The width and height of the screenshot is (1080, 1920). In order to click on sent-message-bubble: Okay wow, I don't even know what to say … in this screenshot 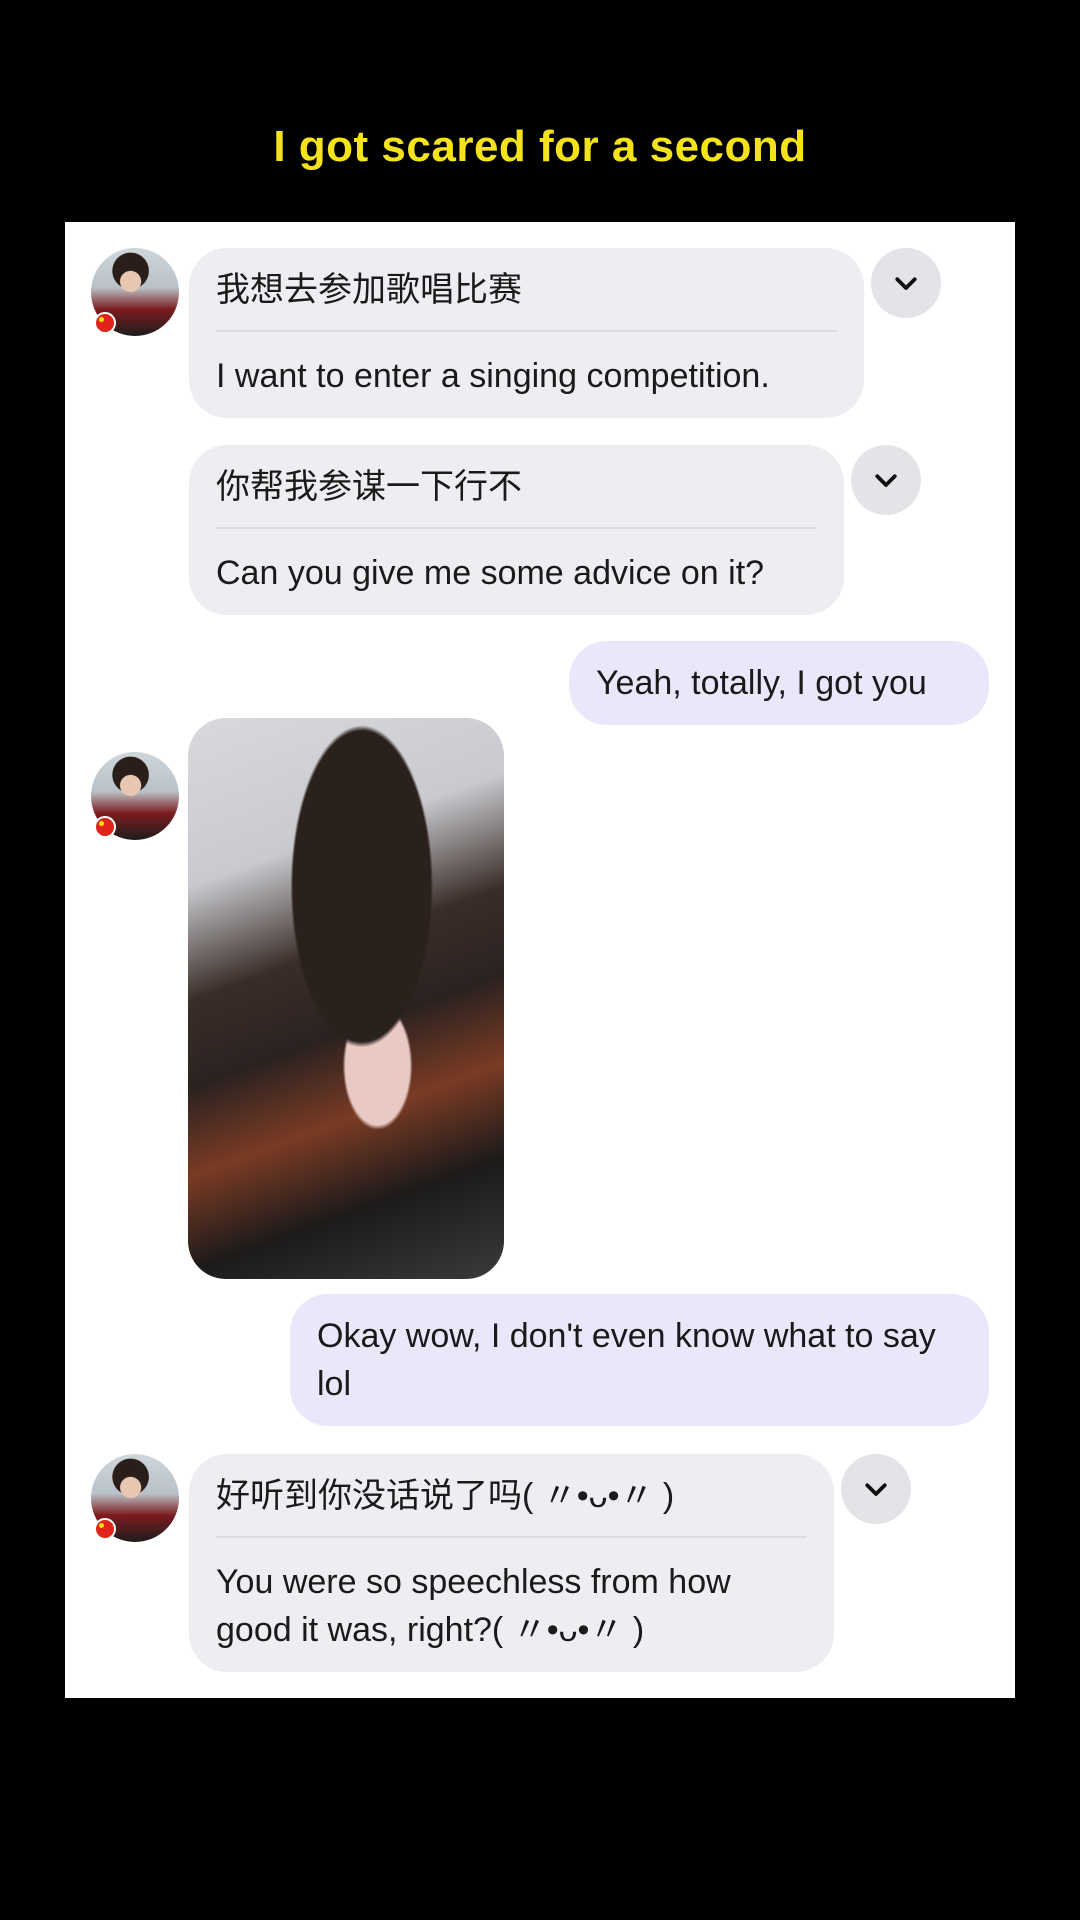, I will do `click(639, 1360)`.